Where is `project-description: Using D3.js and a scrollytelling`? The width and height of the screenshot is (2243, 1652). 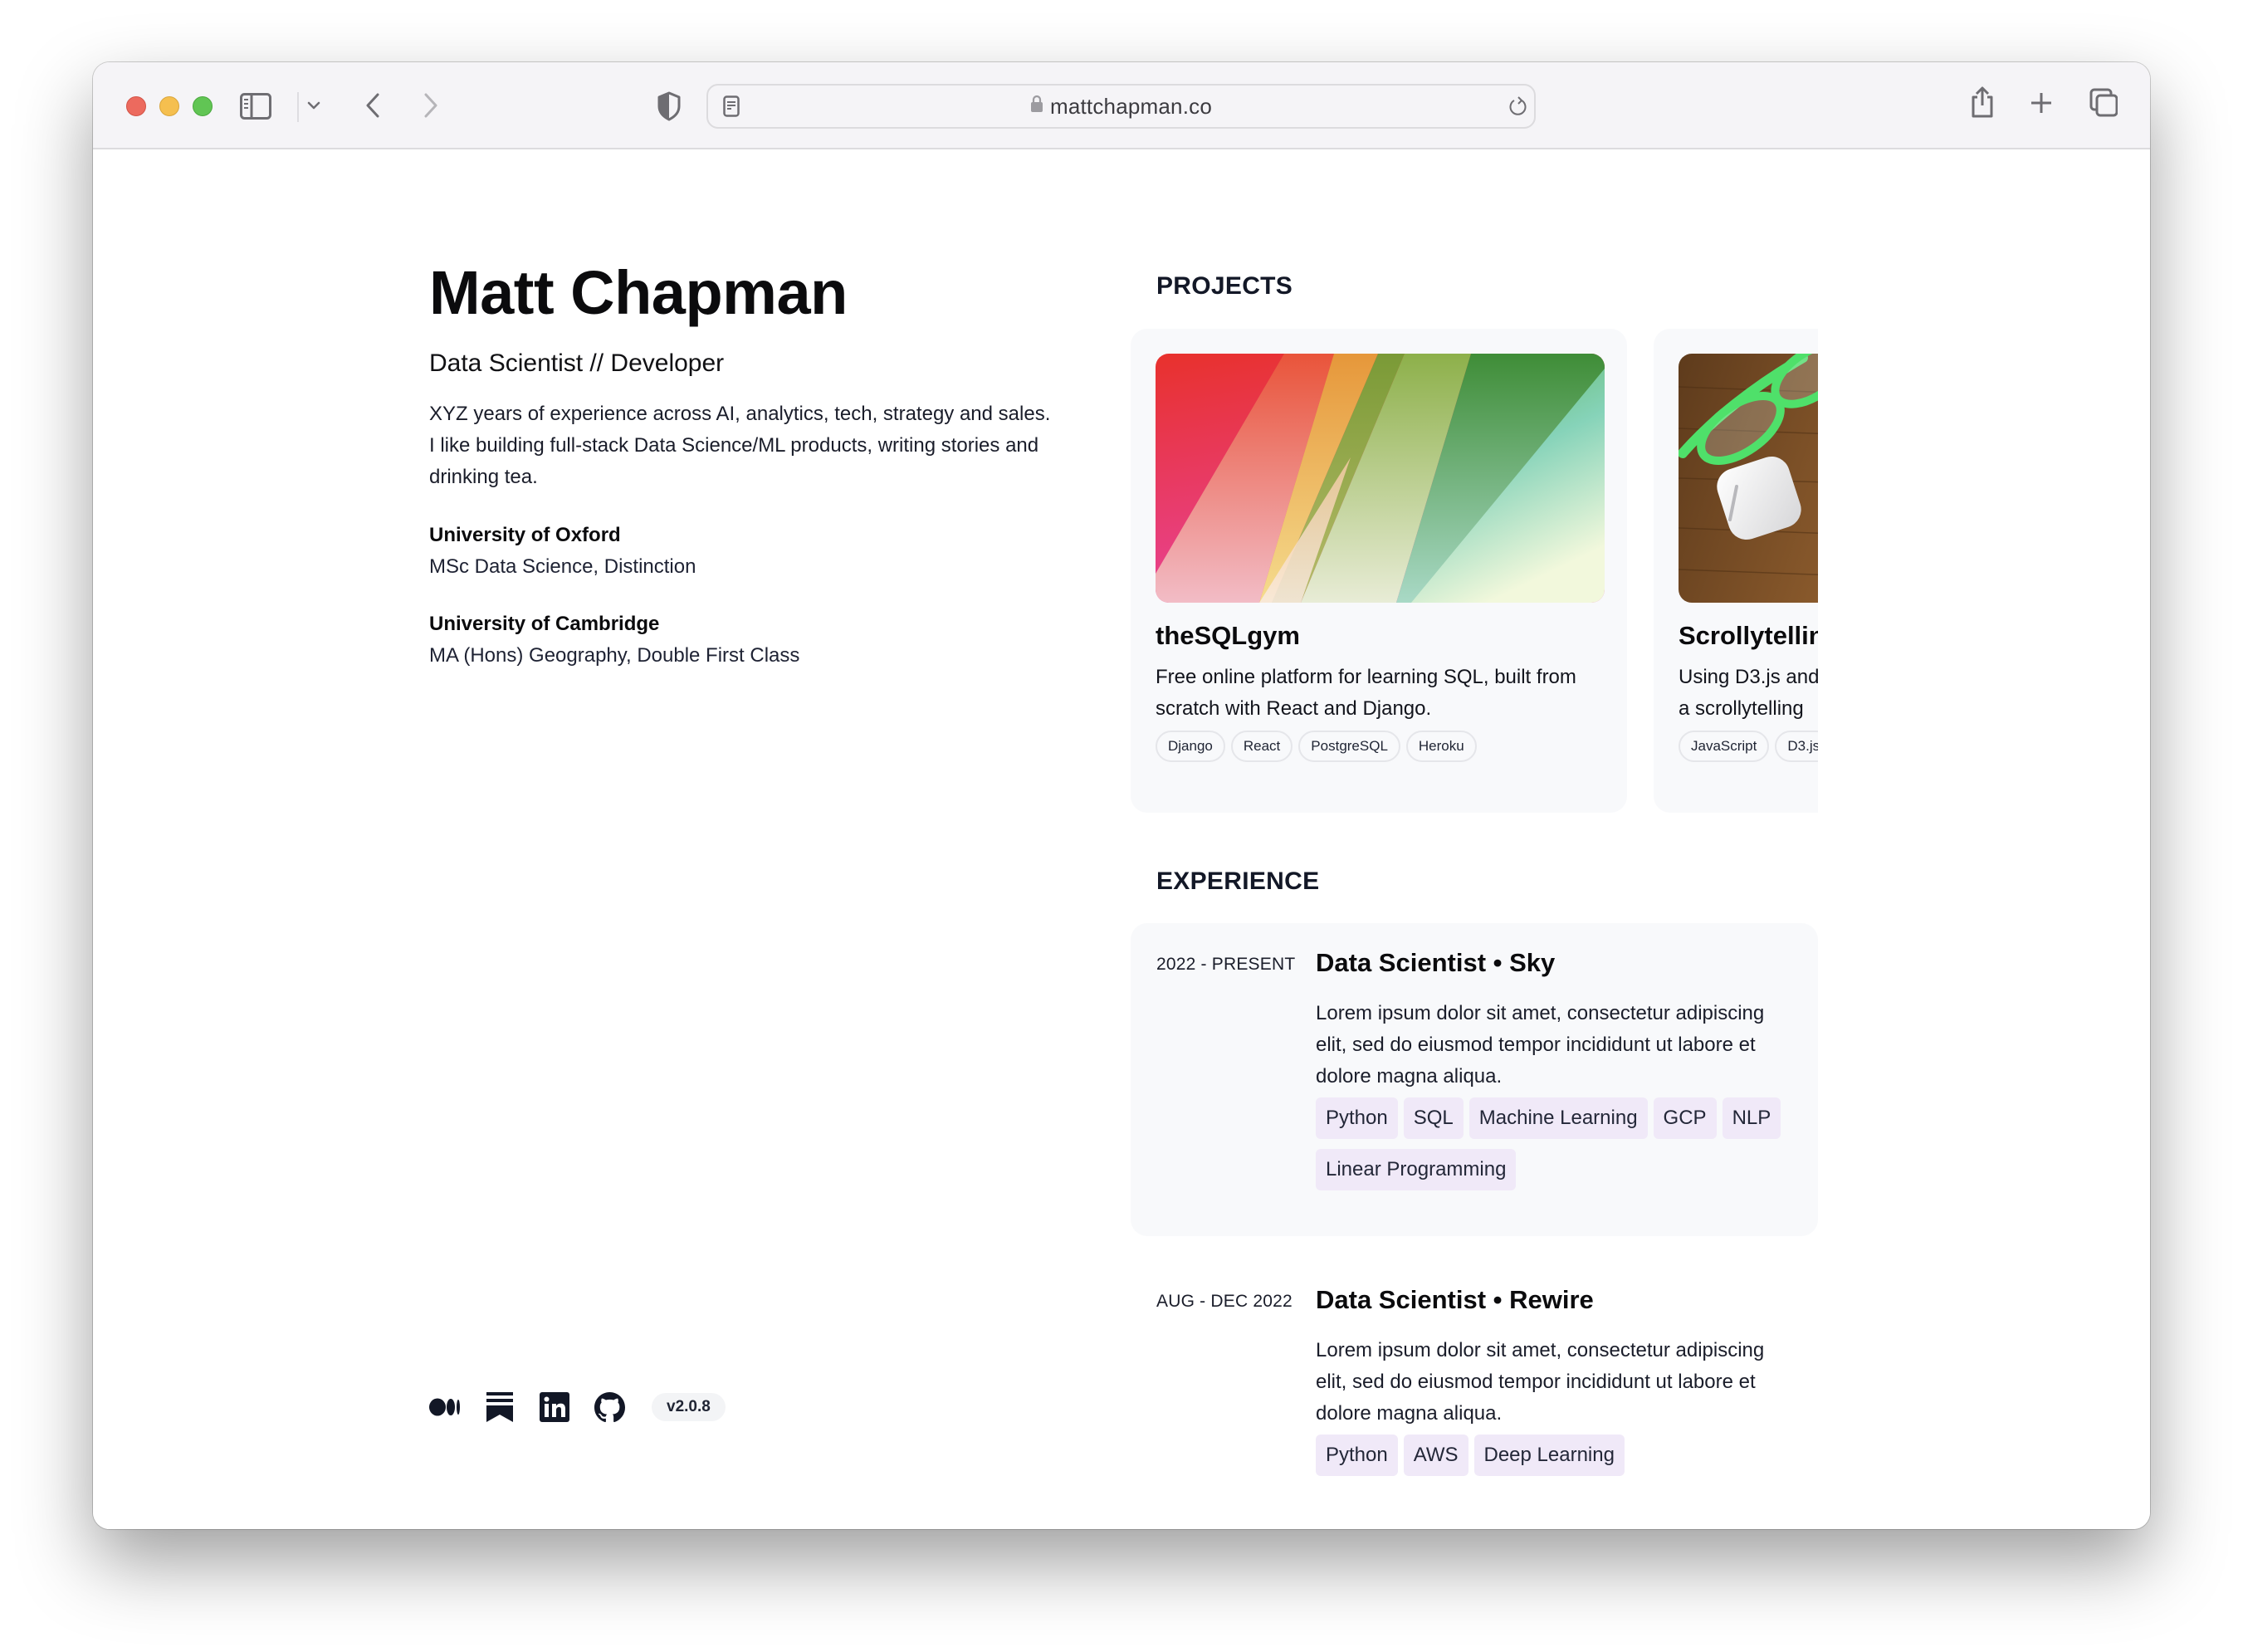 project-description: Using D3.js and a scrollytelling is located at coordinates (1748, 693).